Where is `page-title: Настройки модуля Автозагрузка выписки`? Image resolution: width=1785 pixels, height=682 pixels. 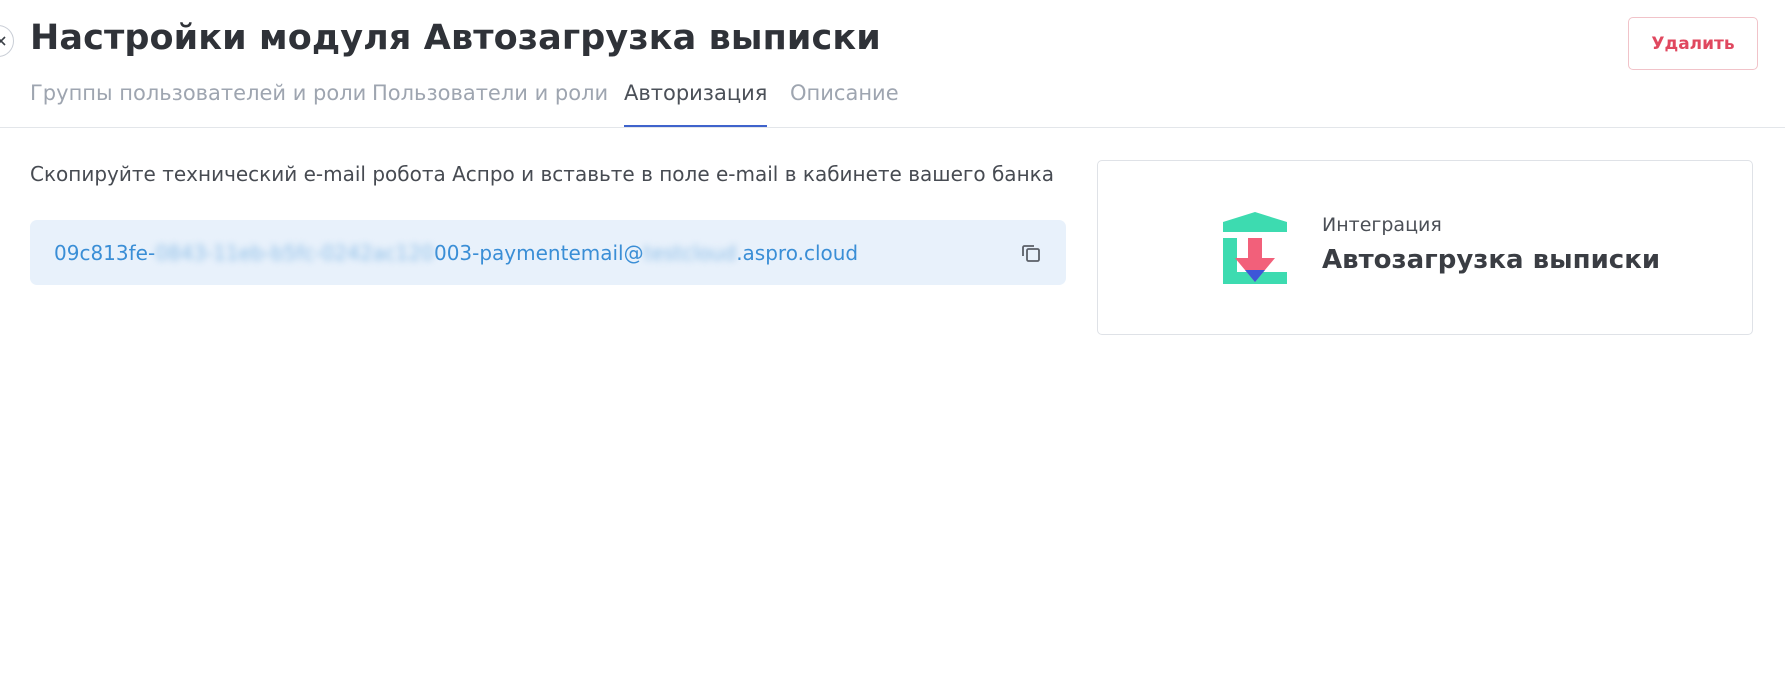
page-title: Настройки модуля Автозагрузка выписки is located at coordinates (455, 38).